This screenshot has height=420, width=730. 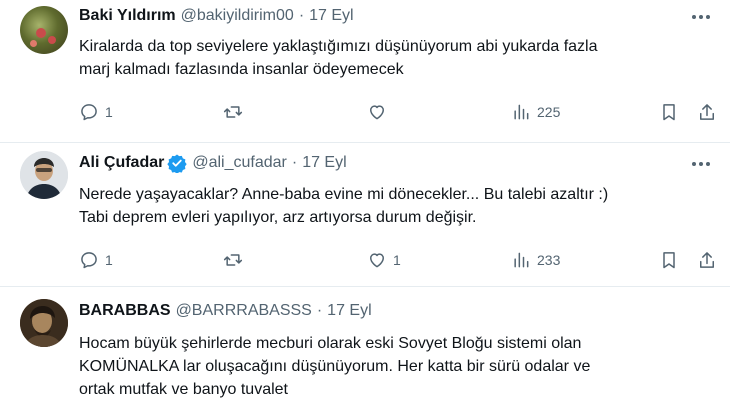 What do you see at coordinates (535, 260) in the screenshot?
I see `views-button: 233` at bounding box center [535, 260].